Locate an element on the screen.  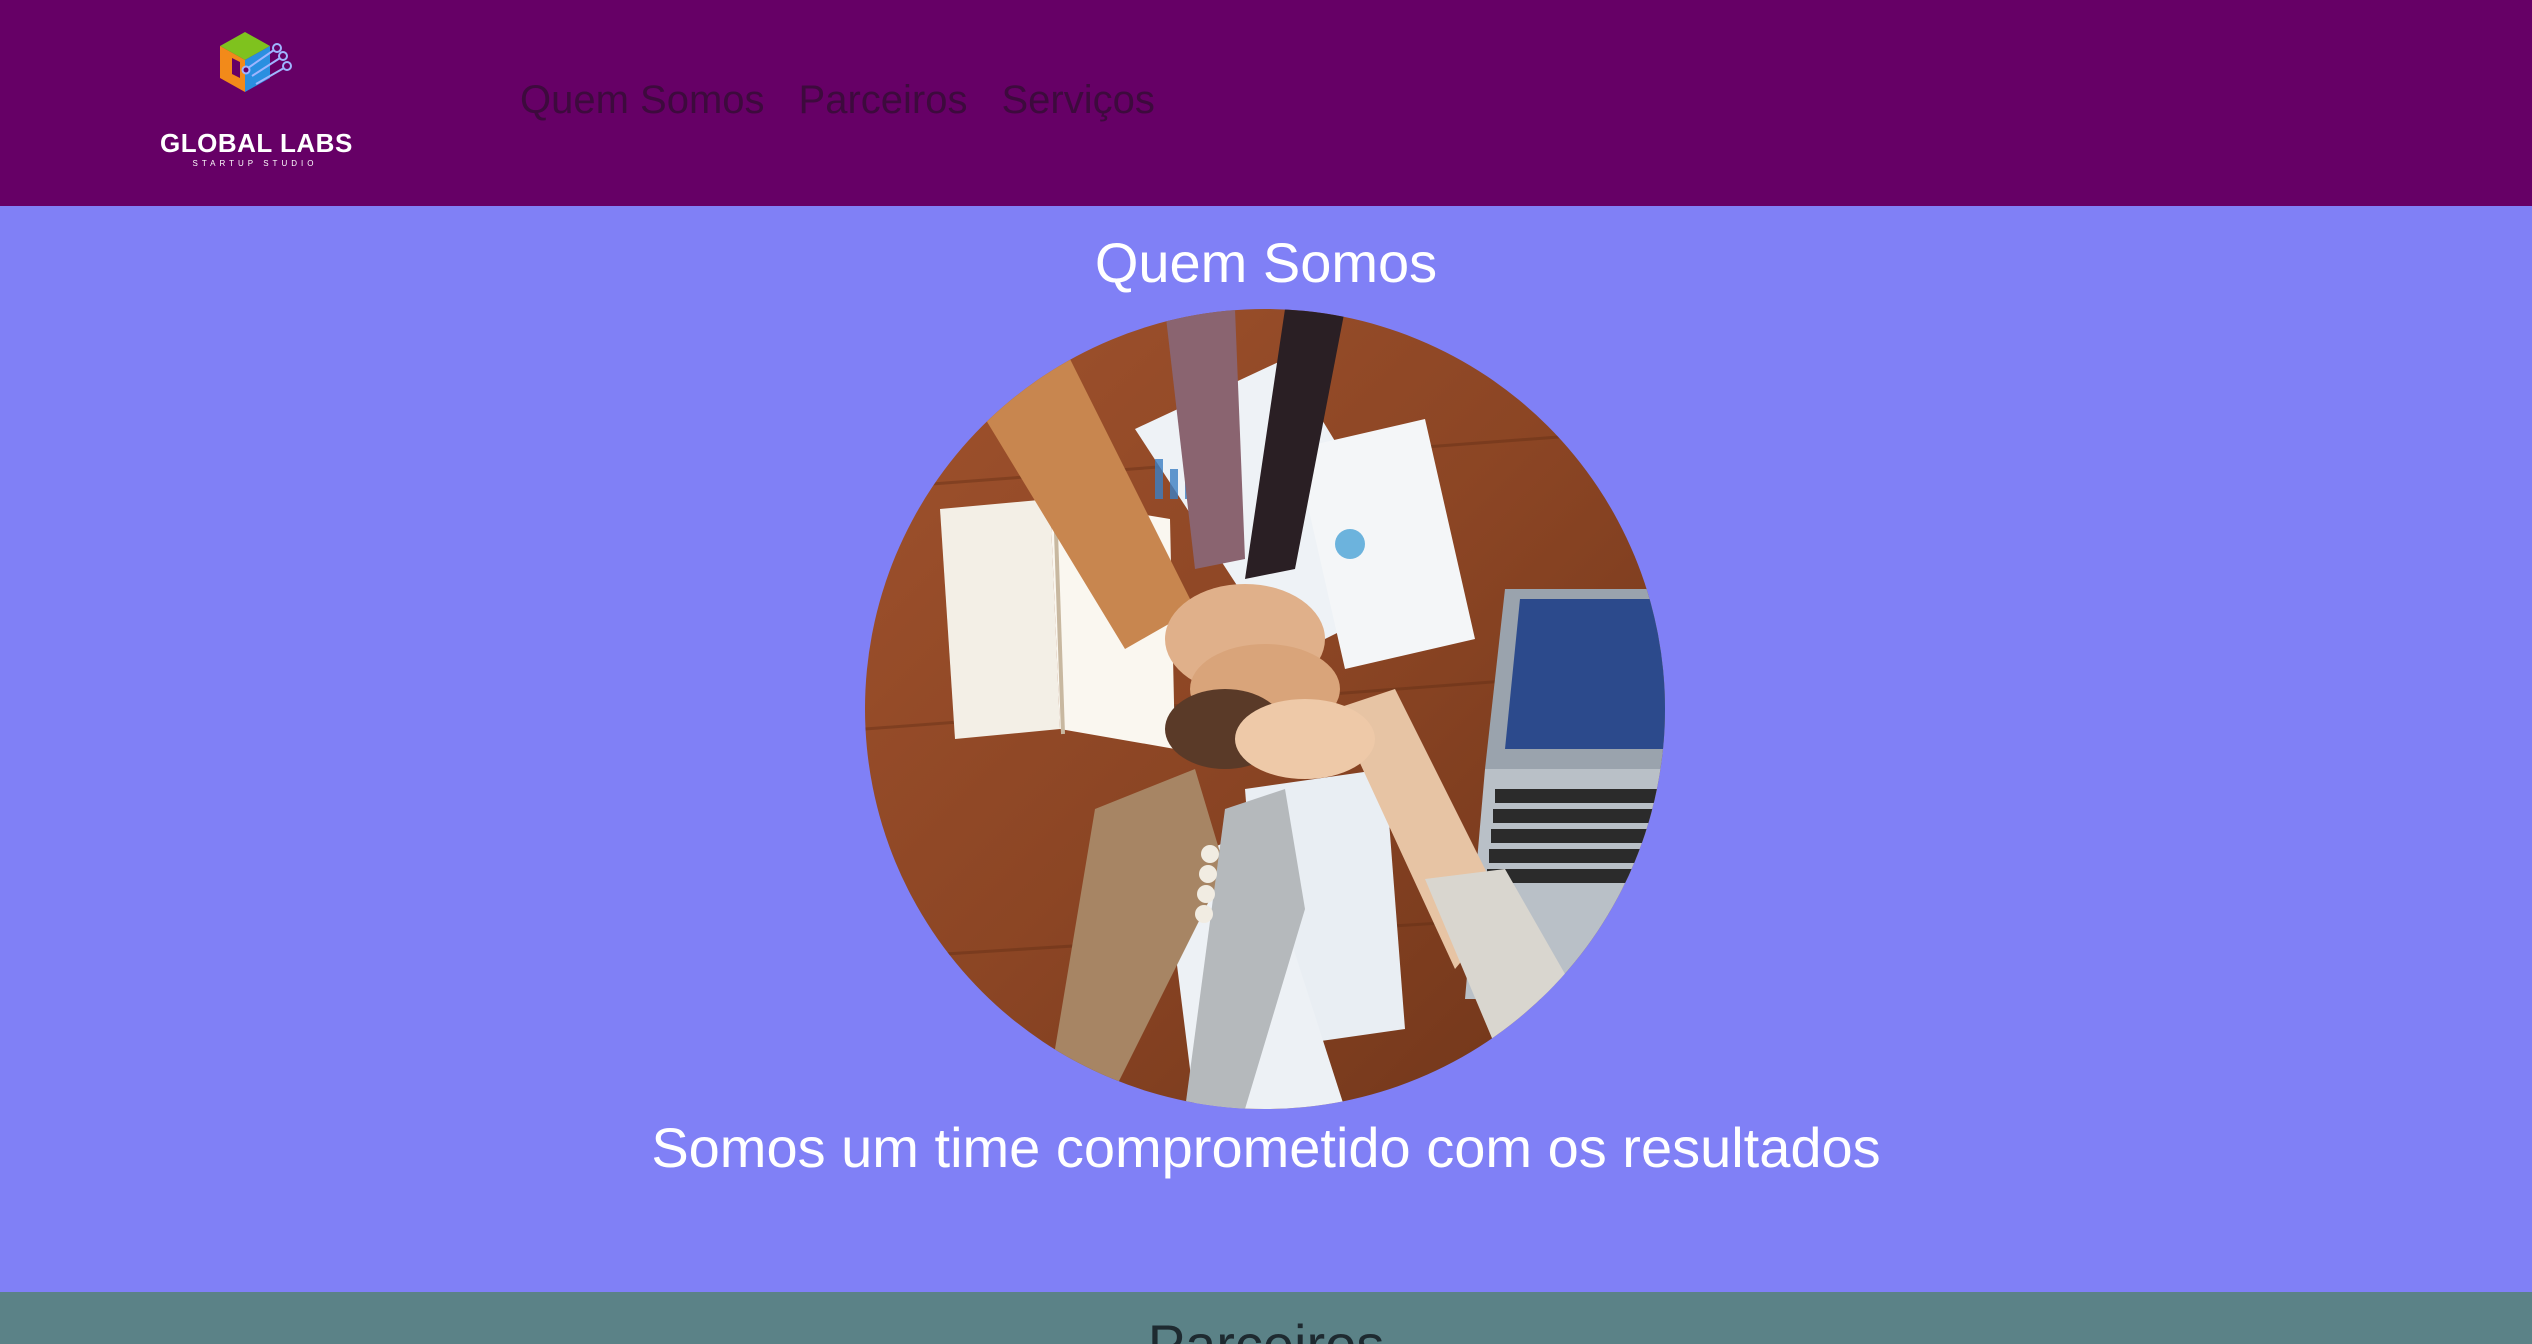
main-nav: Quem Somos Parceiros Serviços is located at coordinates (837, 100).